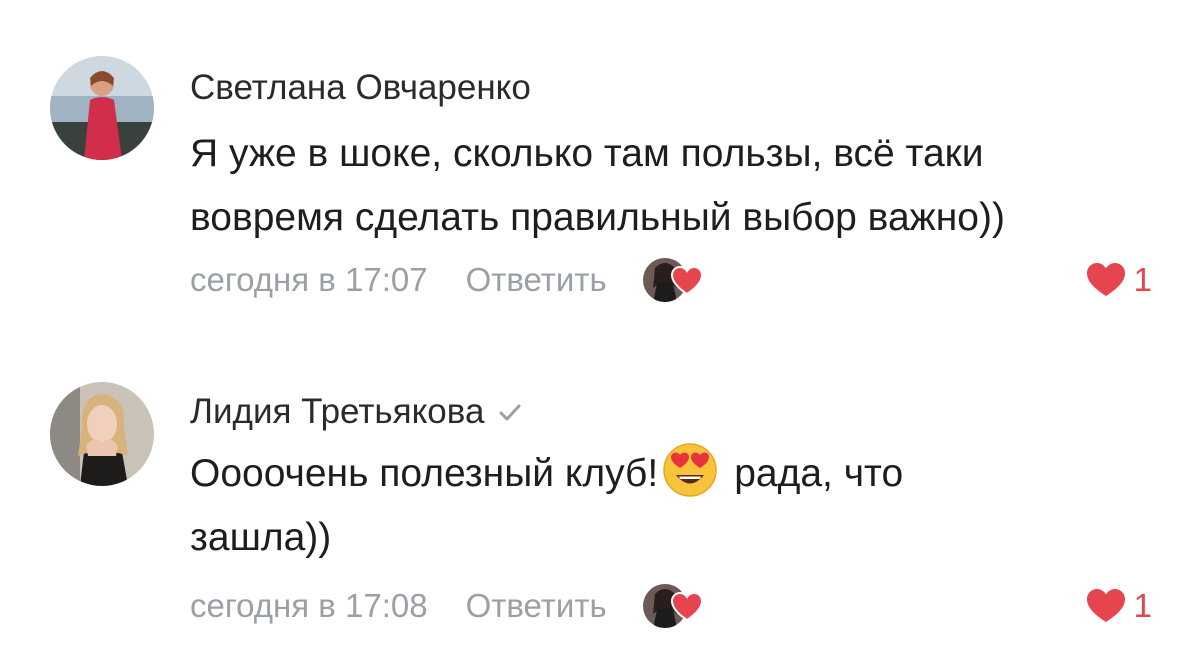 This screenshot has height=670, width=1200. What do you see at coordinates (819, 473) in the screenshot?
I see `comment-text-fragment: рада, что` at bounding box center [819, 473].